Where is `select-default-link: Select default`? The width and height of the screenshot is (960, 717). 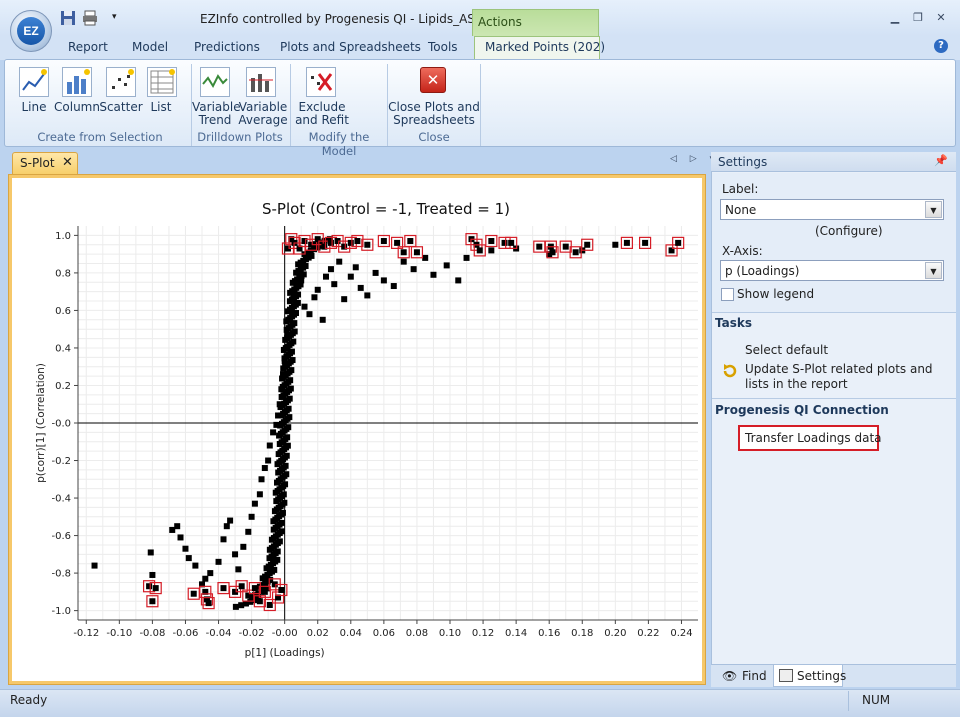 select-default-link: Select default is located at coordinates (786, 350).